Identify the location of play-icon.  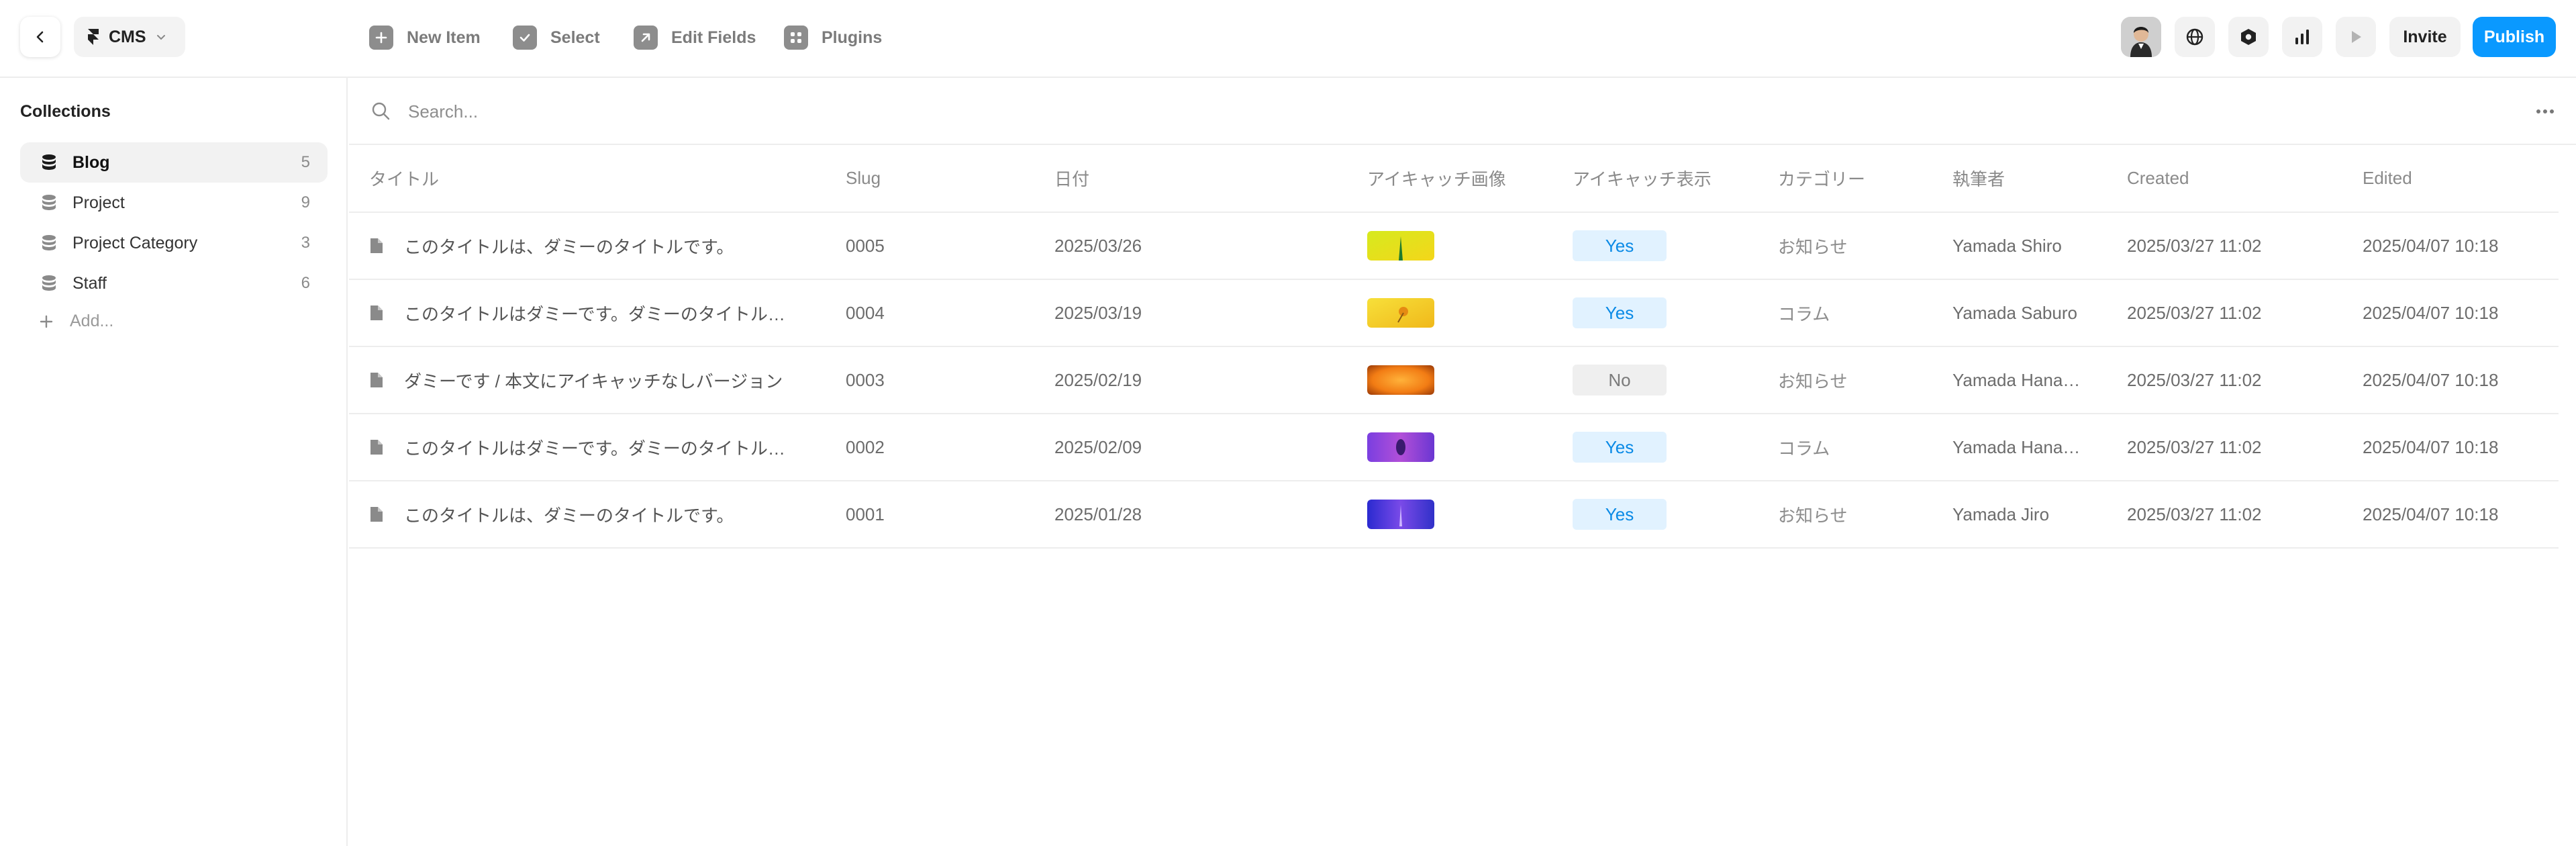
(2356, 37).